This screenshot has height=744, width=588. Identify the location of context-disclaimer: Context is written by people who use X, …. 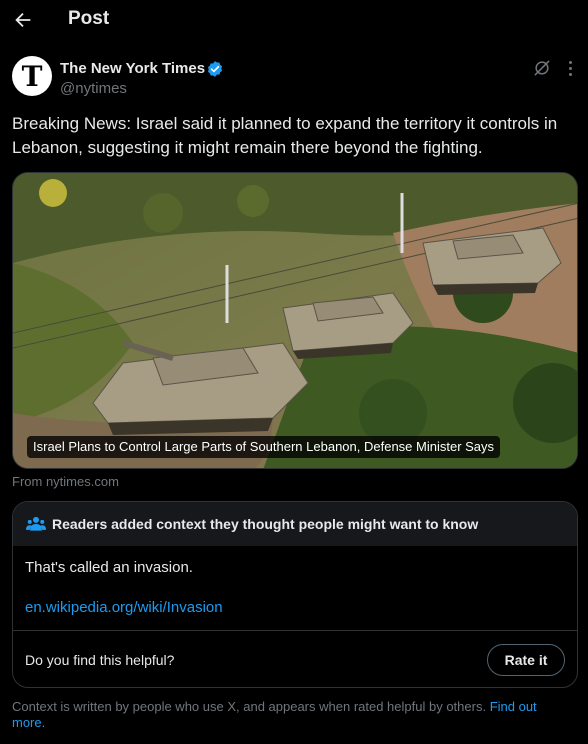
(292, 715).